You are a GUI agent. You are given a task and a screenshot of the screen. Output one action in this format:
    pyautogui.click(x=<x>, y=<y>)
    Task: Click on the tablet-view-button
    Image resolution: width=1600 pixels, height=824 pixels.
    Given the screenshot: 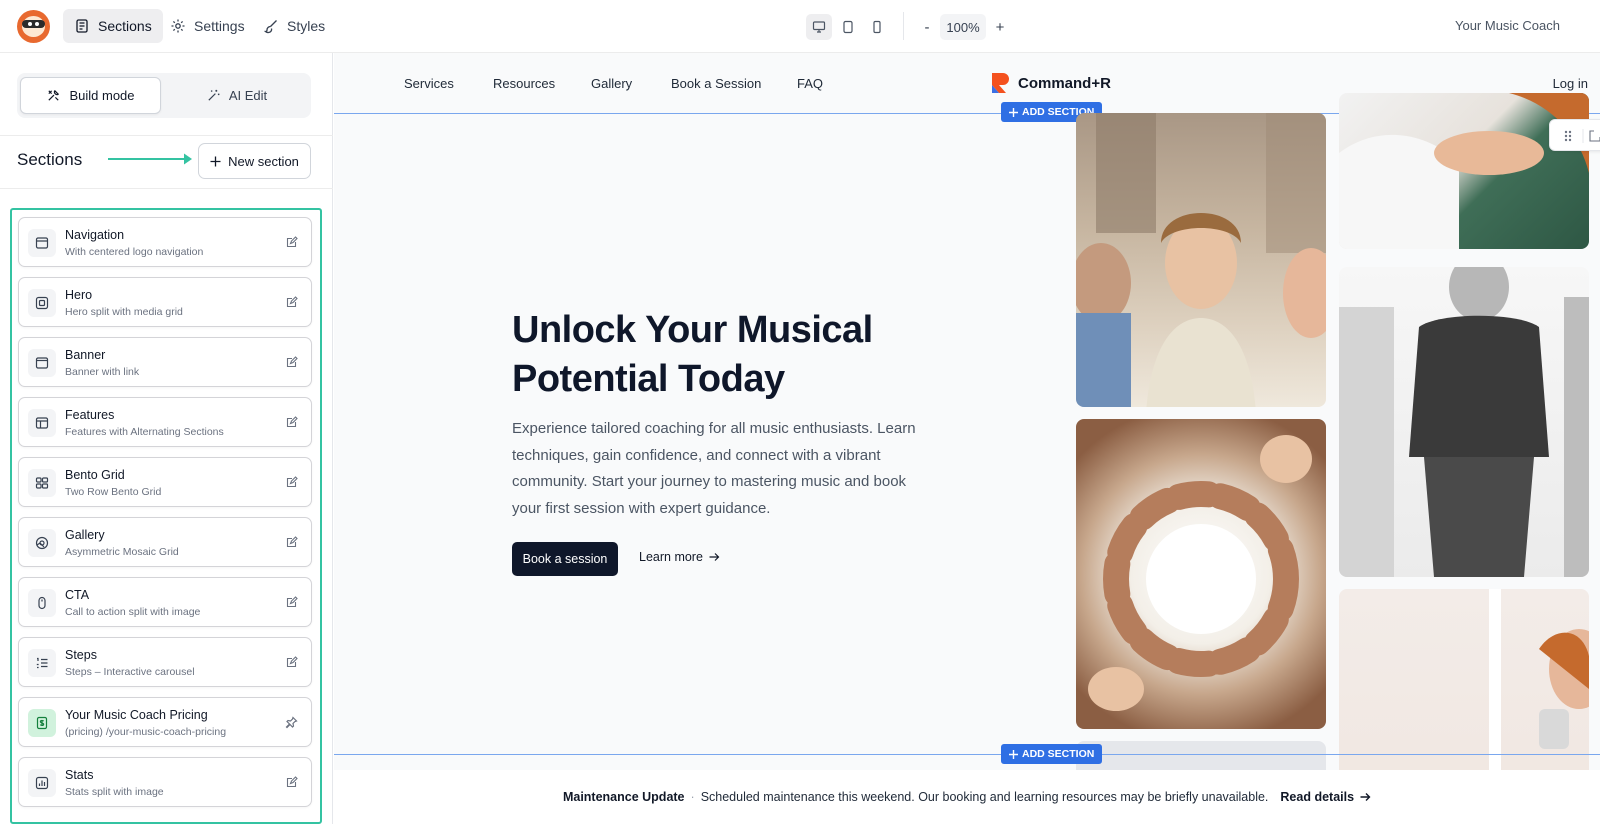 What is the action you would take?
    pyautogui.click(x=848, y=27)
    